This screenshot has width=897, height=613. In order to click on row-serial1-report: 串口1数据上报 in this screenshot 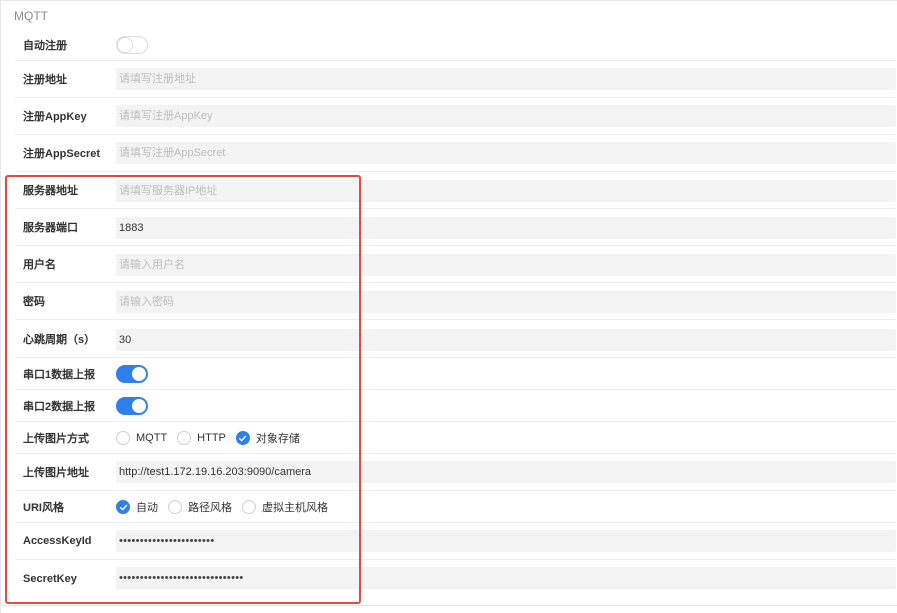, I will do `click(455, 374)`.